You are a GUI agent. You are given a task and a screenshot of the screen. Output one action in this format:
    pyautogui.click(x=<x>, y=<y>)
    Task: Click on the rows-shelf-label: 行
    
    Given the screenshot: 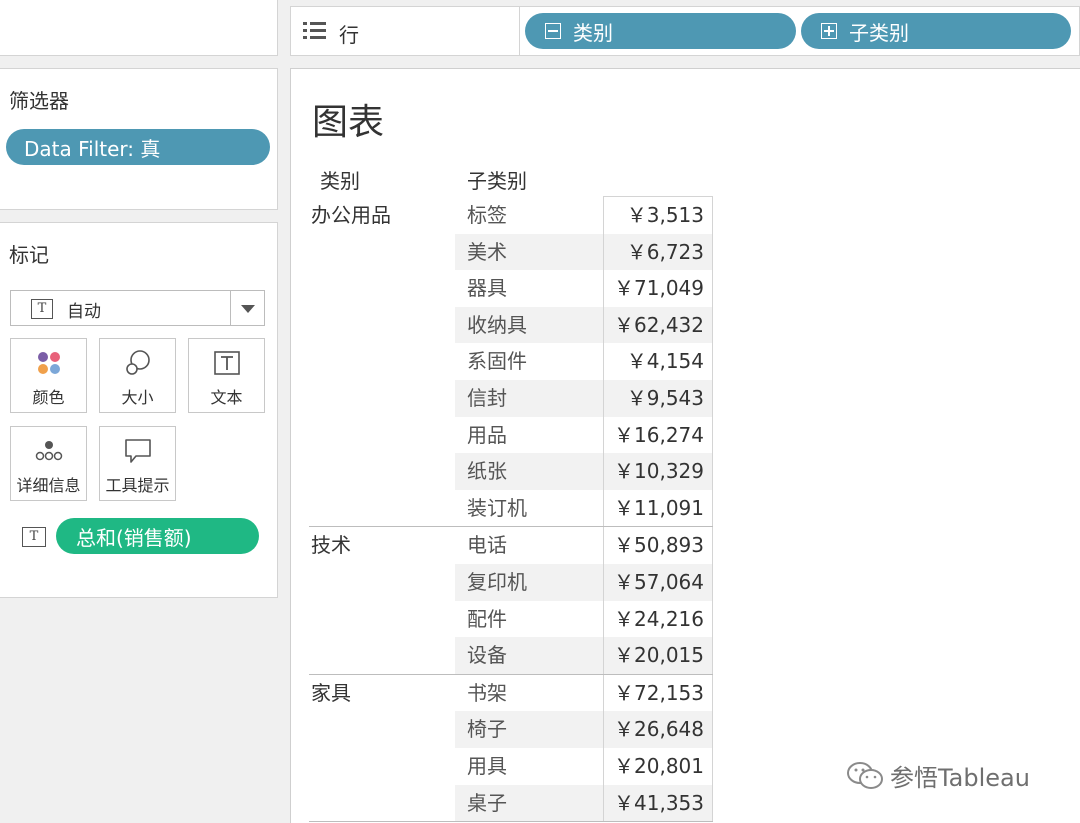 What is the action you would take?
    pyautogui.click(x=349, y=35)
    